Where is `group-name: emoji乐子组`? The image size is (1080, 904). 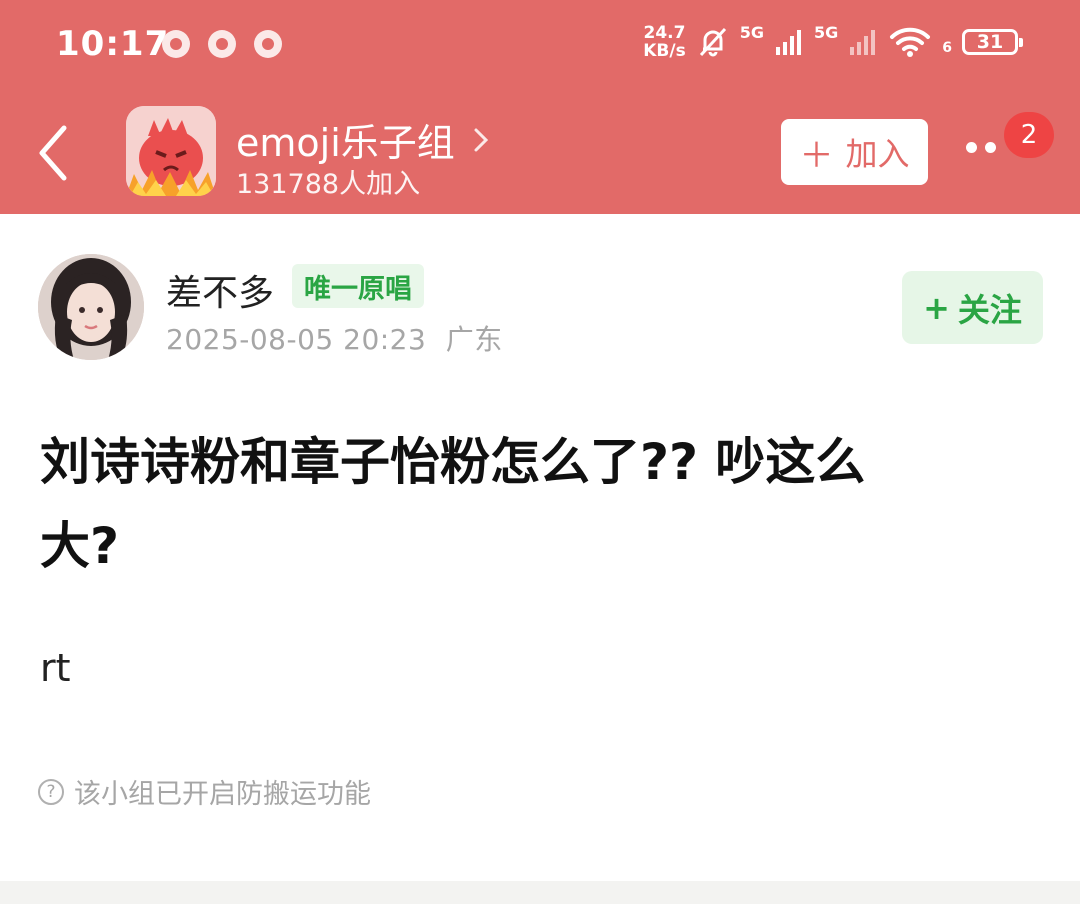
group-name: emoji乐子组 is located at coordinates (345, 143).